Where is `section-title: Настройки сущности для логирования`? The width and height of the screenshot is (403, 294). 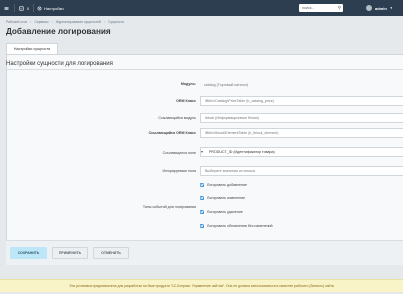
section-title: Настройки сущности для логирования is located at coordinates (59, 64).